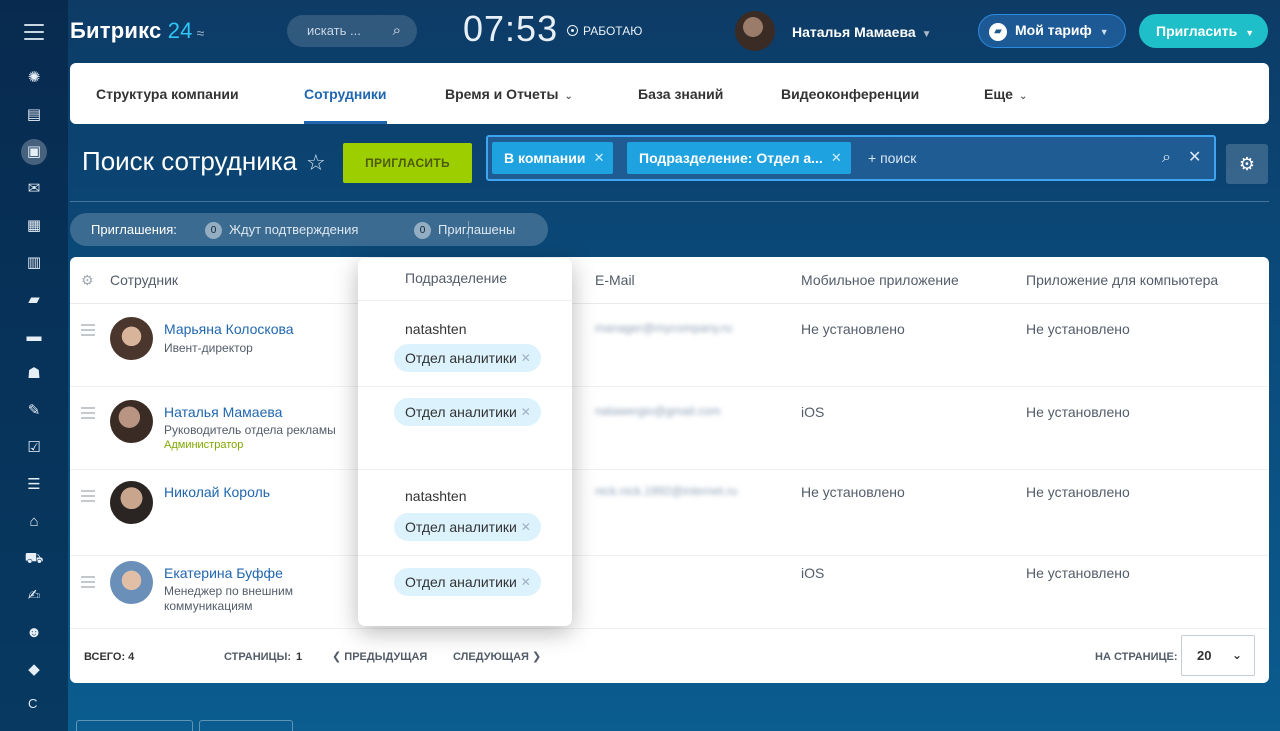 Image resolution: width=1280 pixels, height=731 pixels. Describe the element at coordinates (167, 93) in the screenshot. I see `tab-structure: Структура компании` at that location.